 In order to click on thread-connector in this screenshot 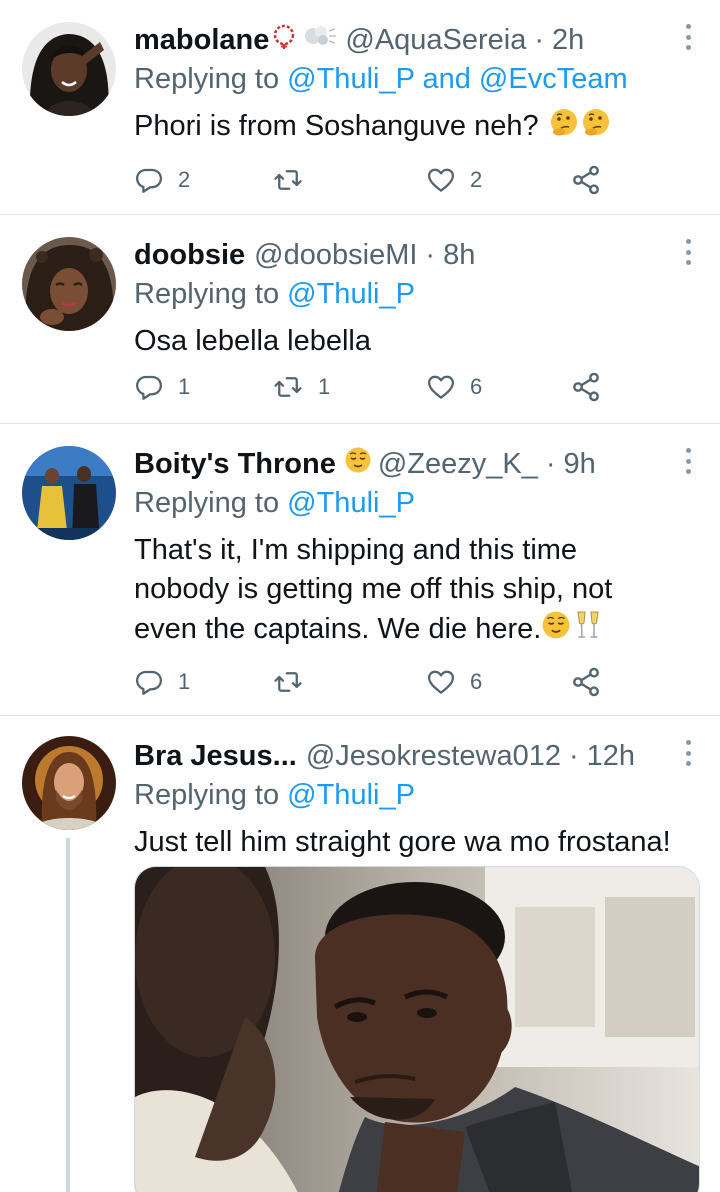, I will do `click(68, 1015)`.